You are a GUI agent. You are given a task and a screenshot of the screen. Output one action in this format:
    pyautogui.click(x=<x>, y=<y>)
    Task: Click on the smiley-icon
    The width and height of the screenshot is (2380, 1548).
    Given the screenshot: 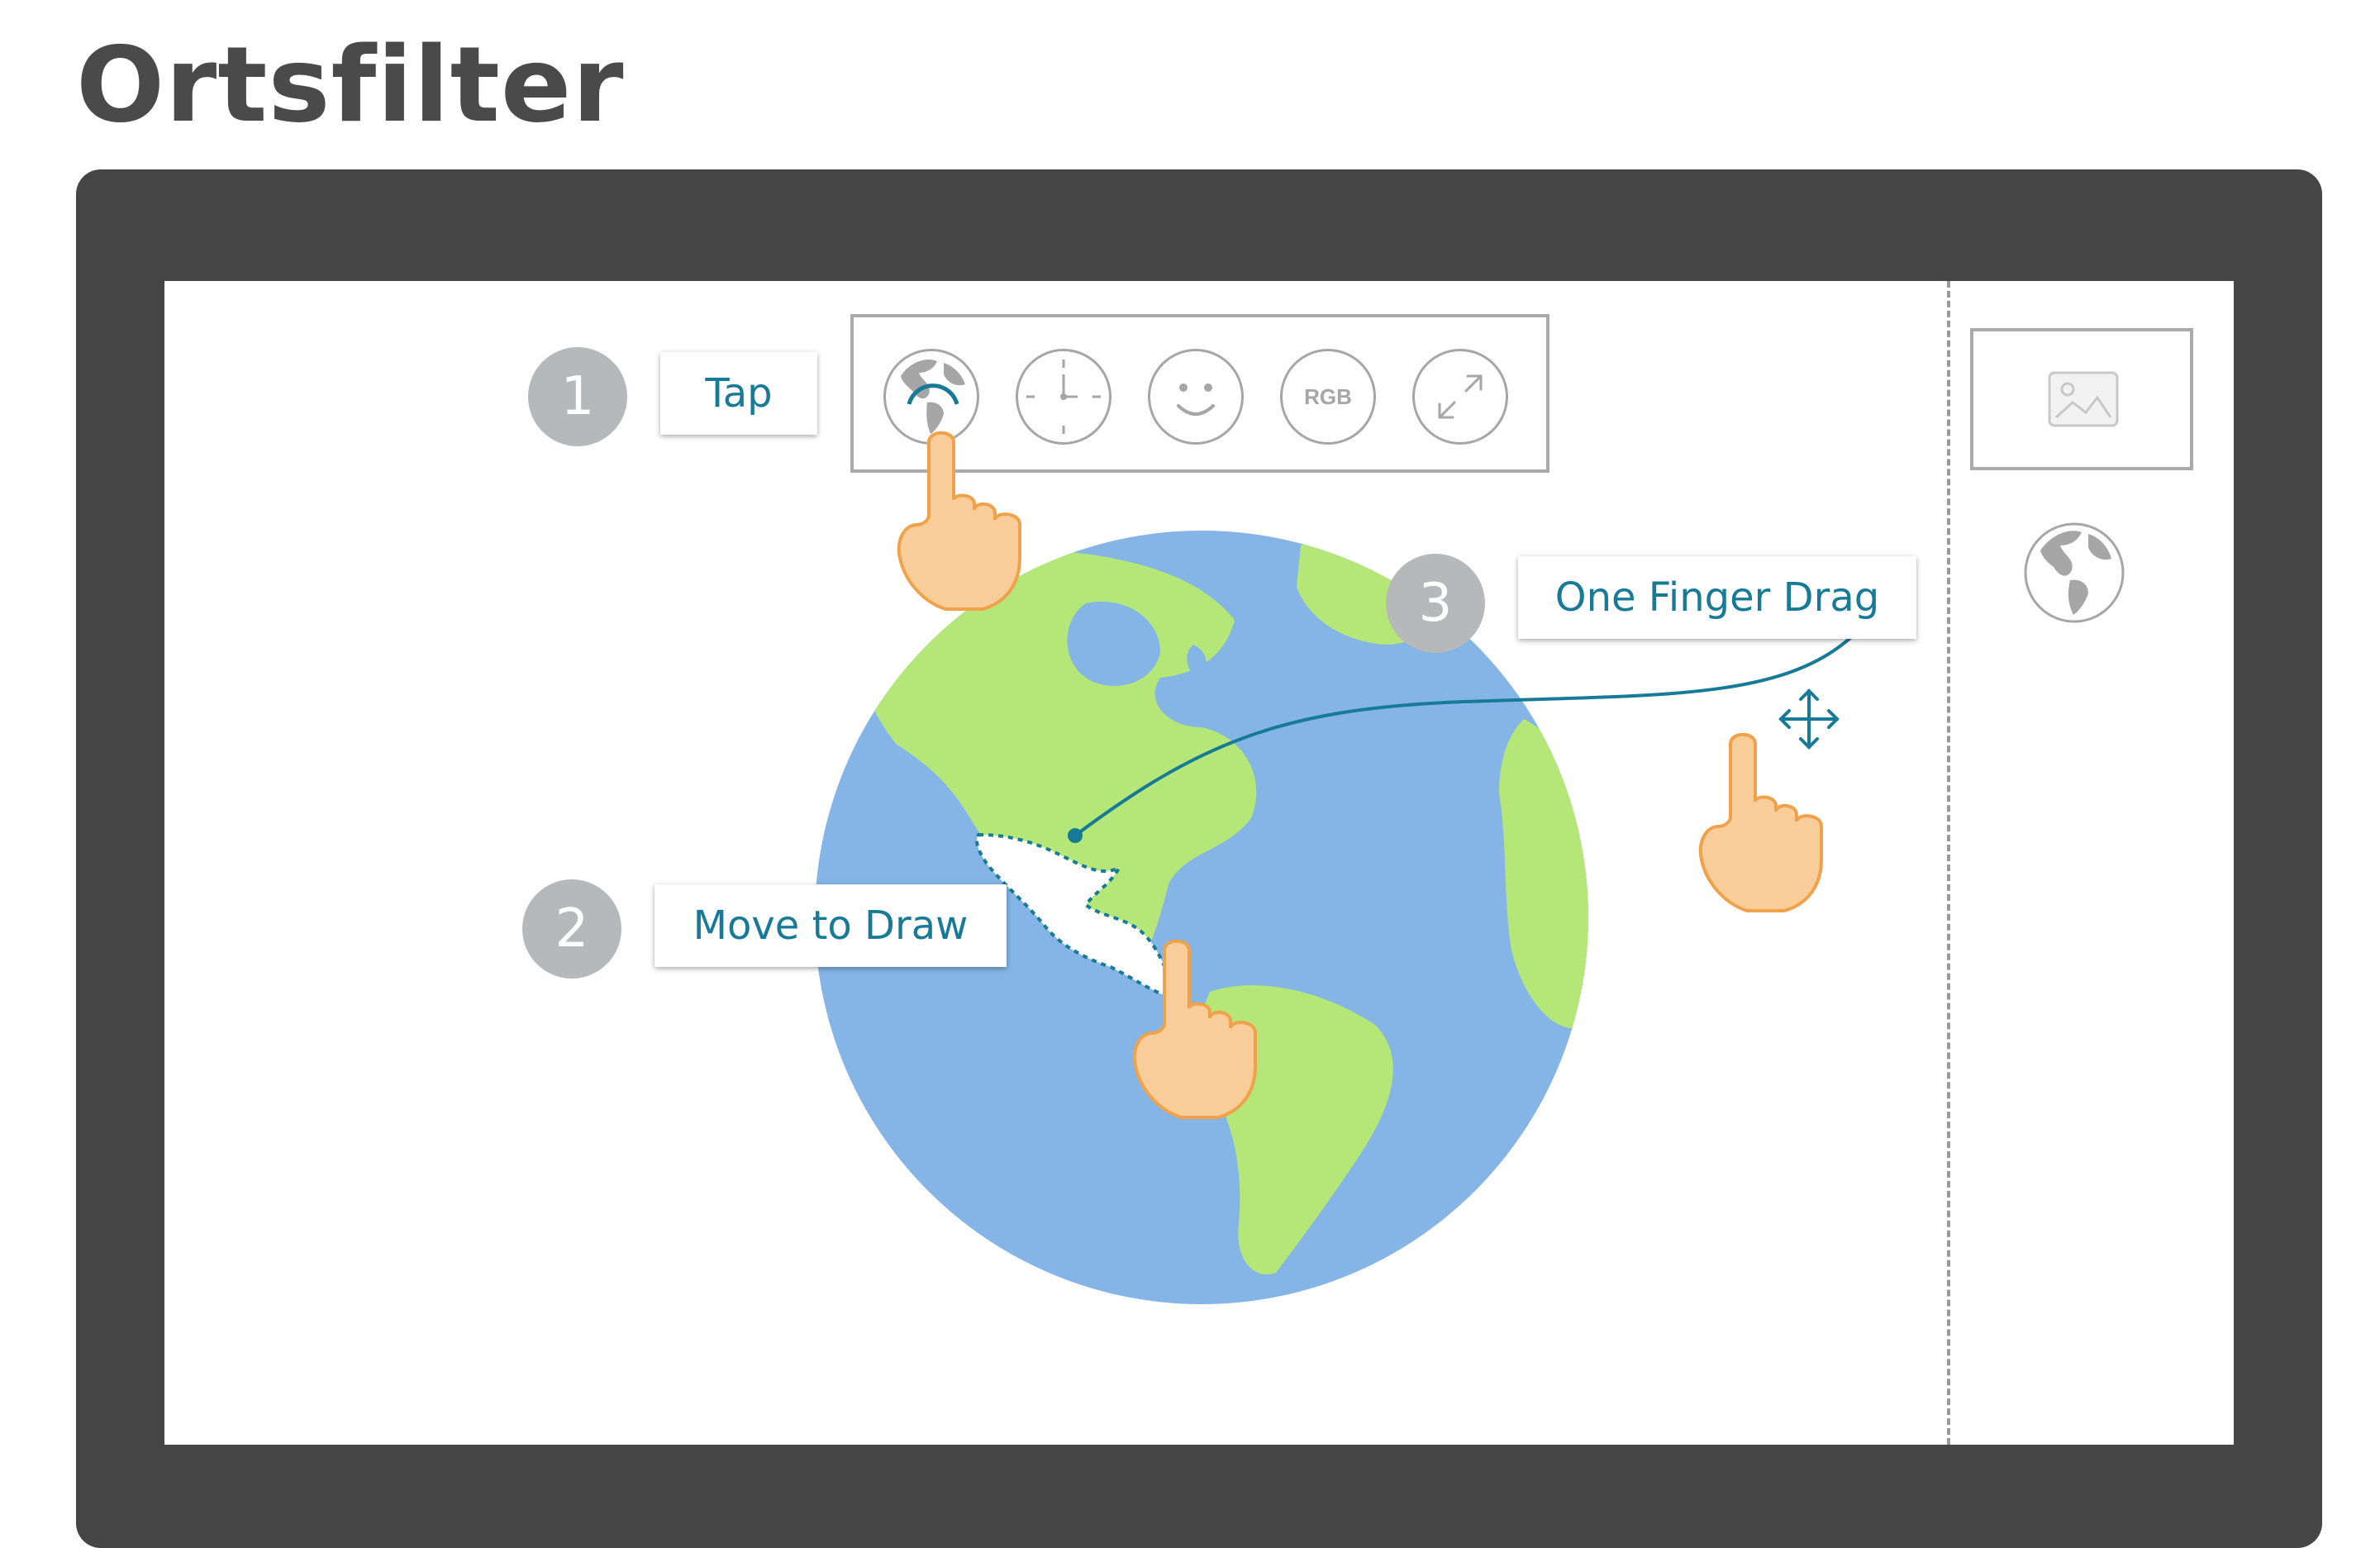 What is the action you would take?
    pyautogui.click(x=1196, y=399)
    